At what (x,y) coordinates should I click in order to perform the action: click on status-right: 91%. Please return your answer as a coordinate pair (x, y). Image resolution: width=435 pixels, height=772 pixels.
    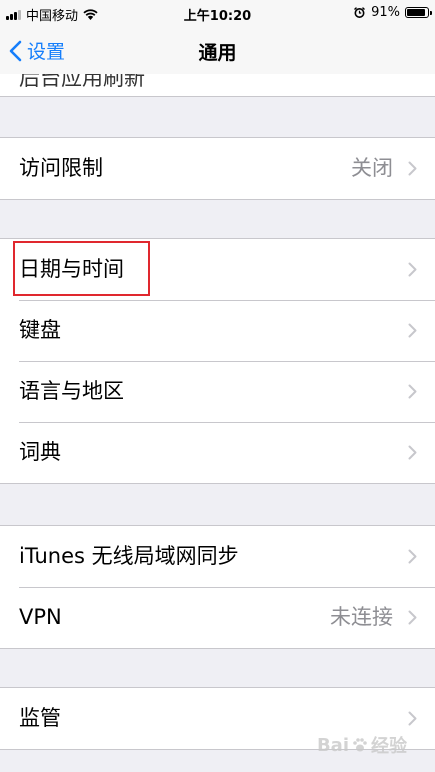
    Looking at the image, I should click on (393, 12).